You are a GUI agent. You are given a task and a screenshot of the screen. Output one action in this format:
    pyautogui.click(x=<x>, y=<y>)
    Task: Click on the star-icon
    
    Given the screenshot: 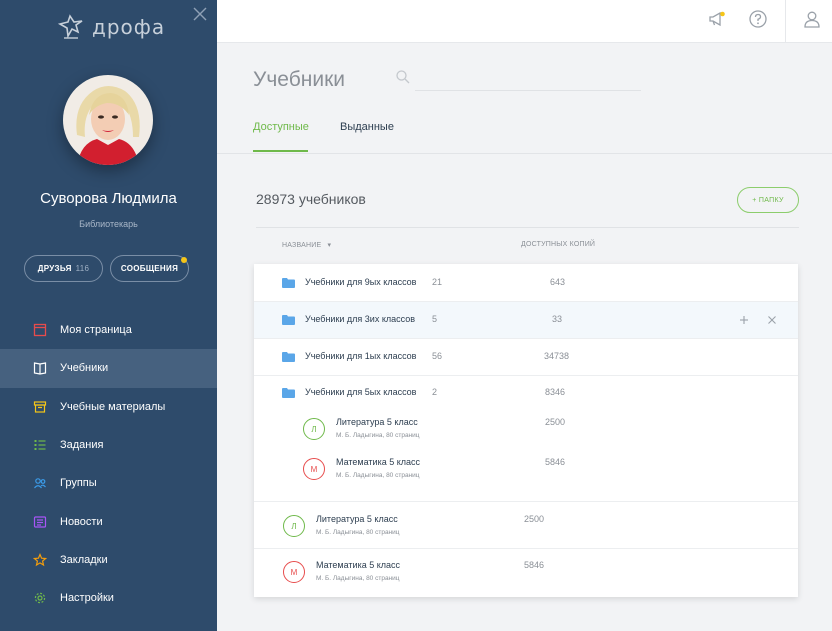 What is the action you would take?
    pyautogui.click(x=40, y=559)
    